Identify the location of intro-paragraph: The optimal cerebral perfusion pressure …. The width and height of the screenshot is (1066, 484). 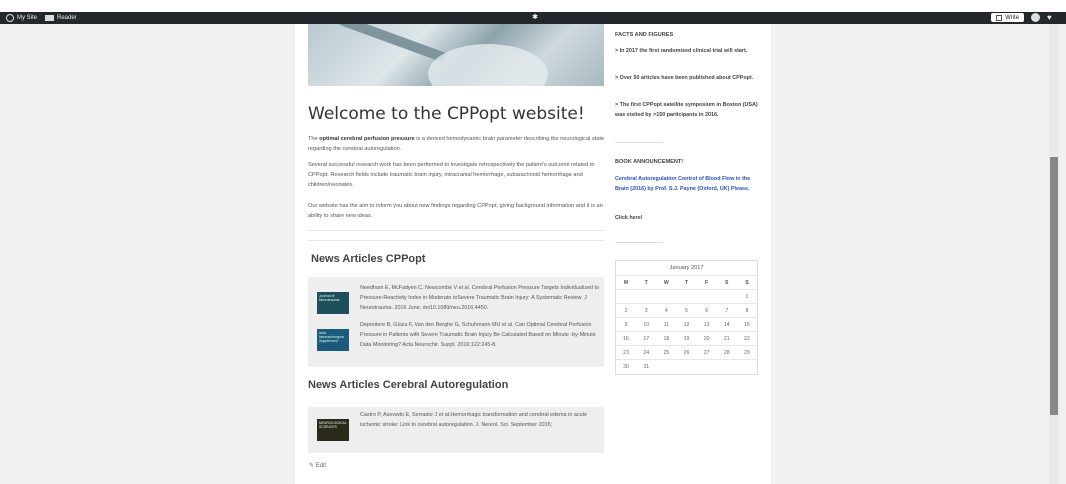
(456, 144).